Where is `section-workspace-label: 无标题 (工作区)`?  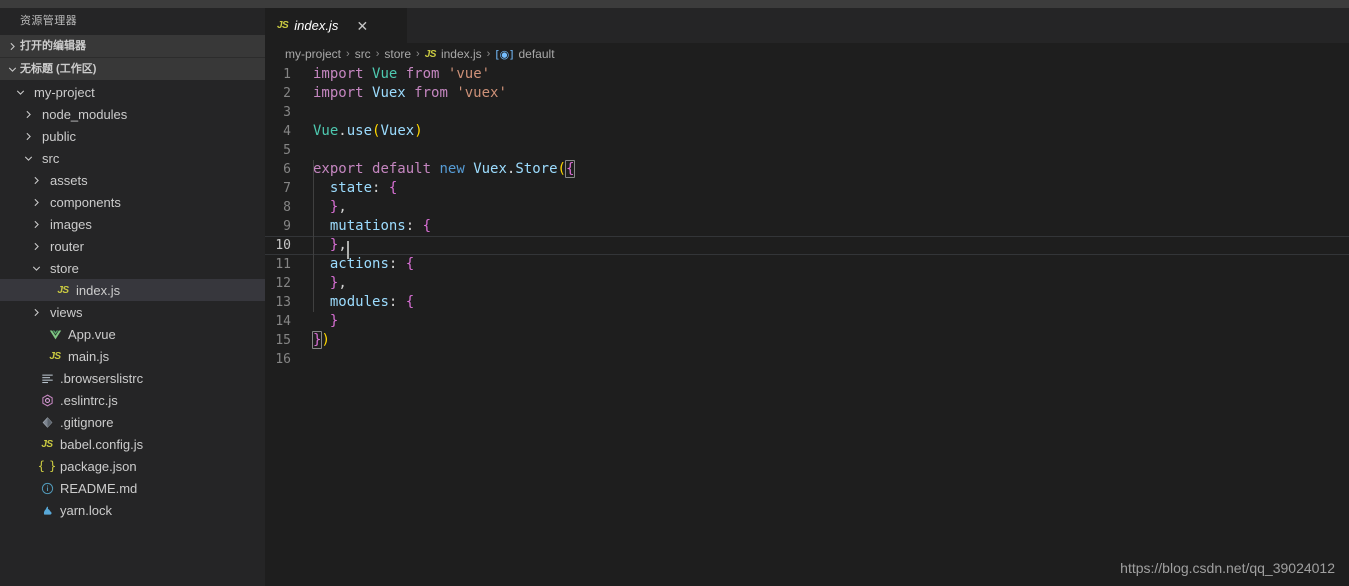
section-workspace-label: 无标题 (工作区) is located at coordinates (58, 69).